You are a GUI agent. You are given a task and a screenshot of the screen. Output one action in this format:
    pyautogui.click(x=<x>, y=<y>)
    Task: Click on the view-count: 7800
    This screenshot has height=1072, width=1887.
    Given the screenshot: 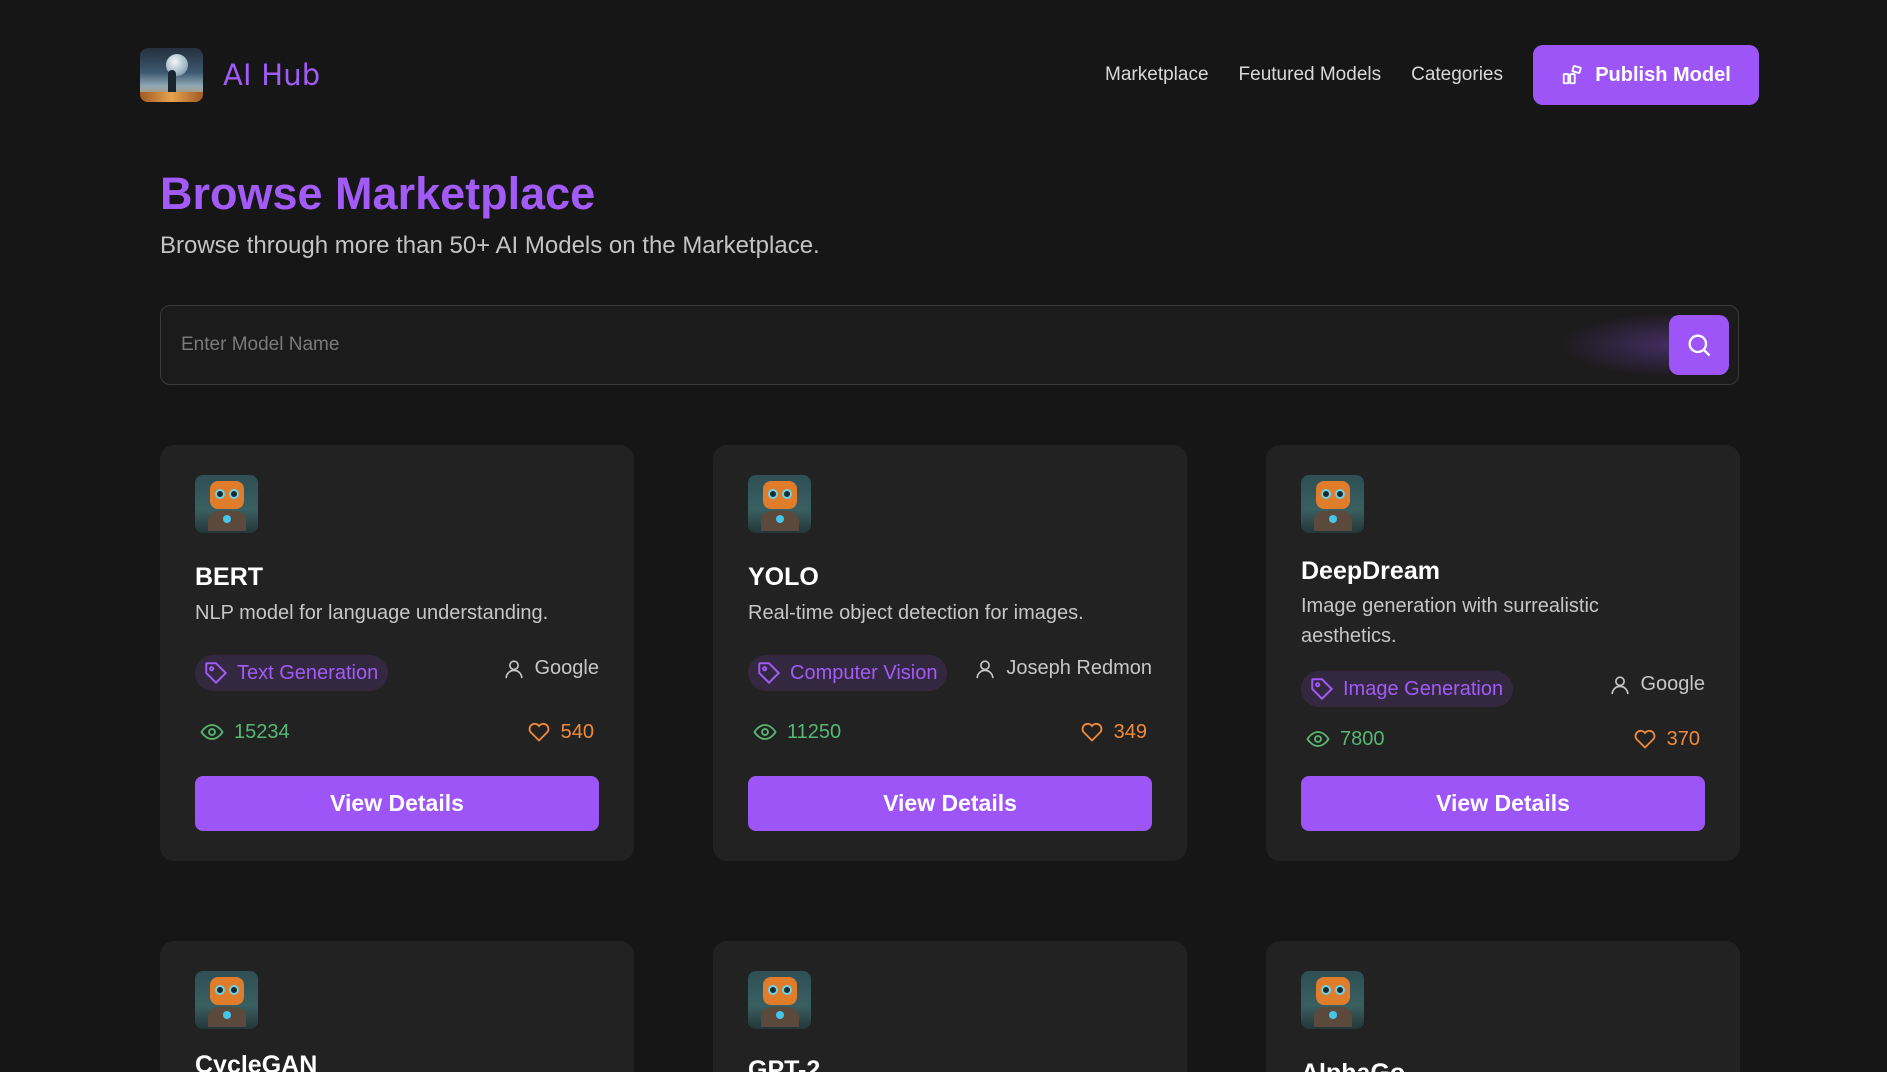 What is the action you would take?
    pyautogui.click(x=1345, y=739)
    